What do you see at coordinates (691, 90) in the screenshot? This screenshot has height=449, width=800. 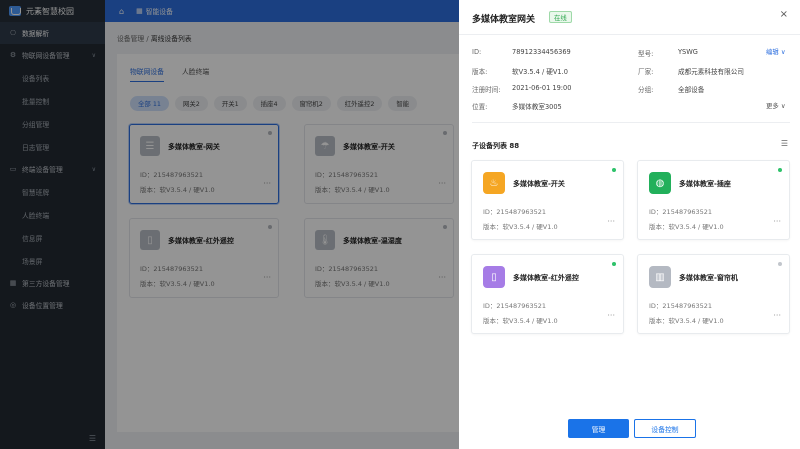 I see `info-group-value: 全部设备` at bounding box center [691, 90].